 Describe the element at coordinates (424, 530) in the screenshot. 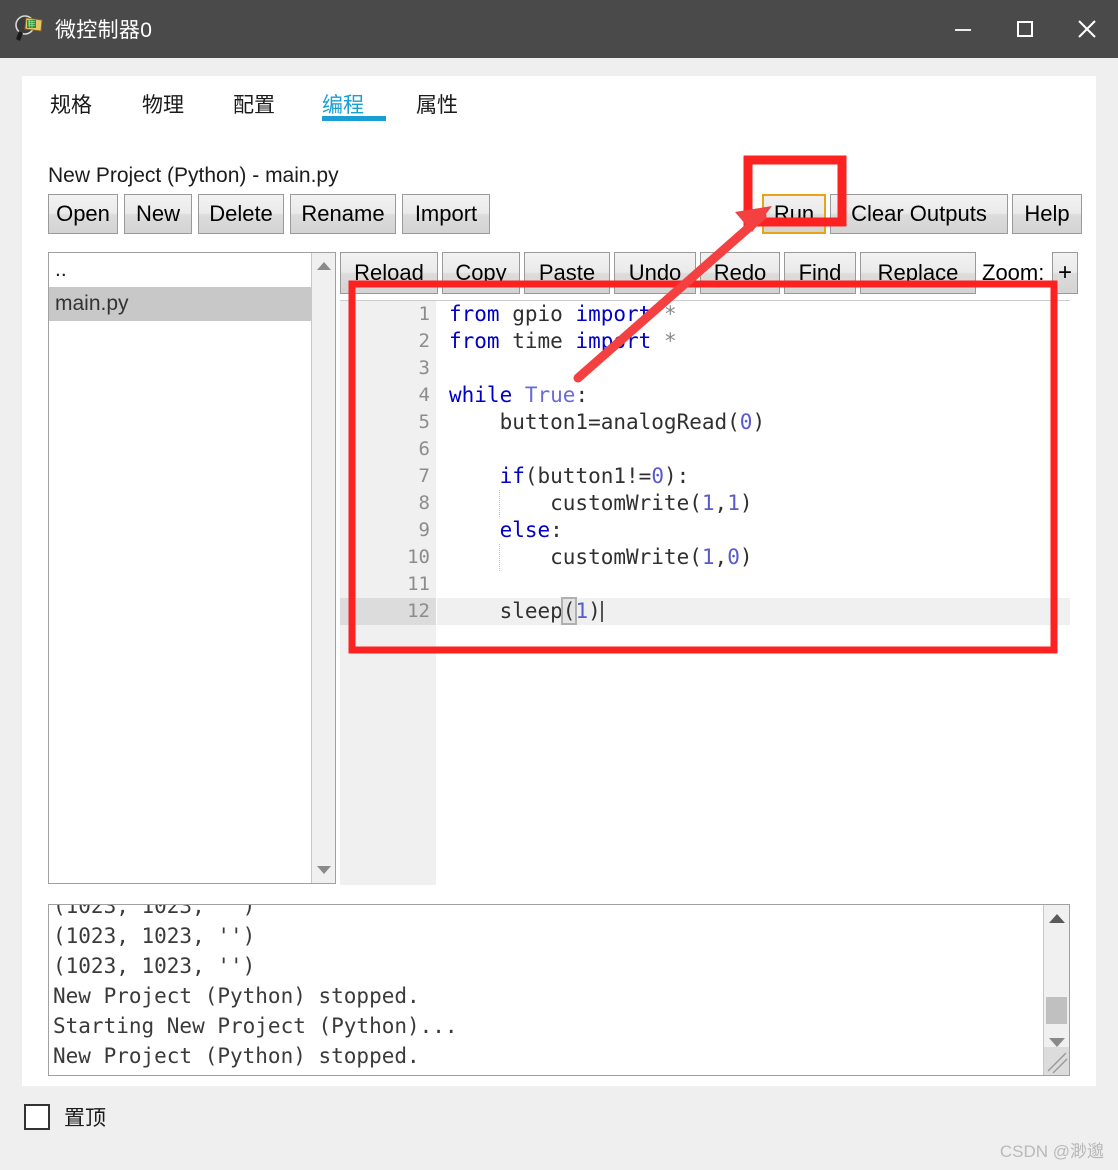

I see `line-number-value: 9` at that location.